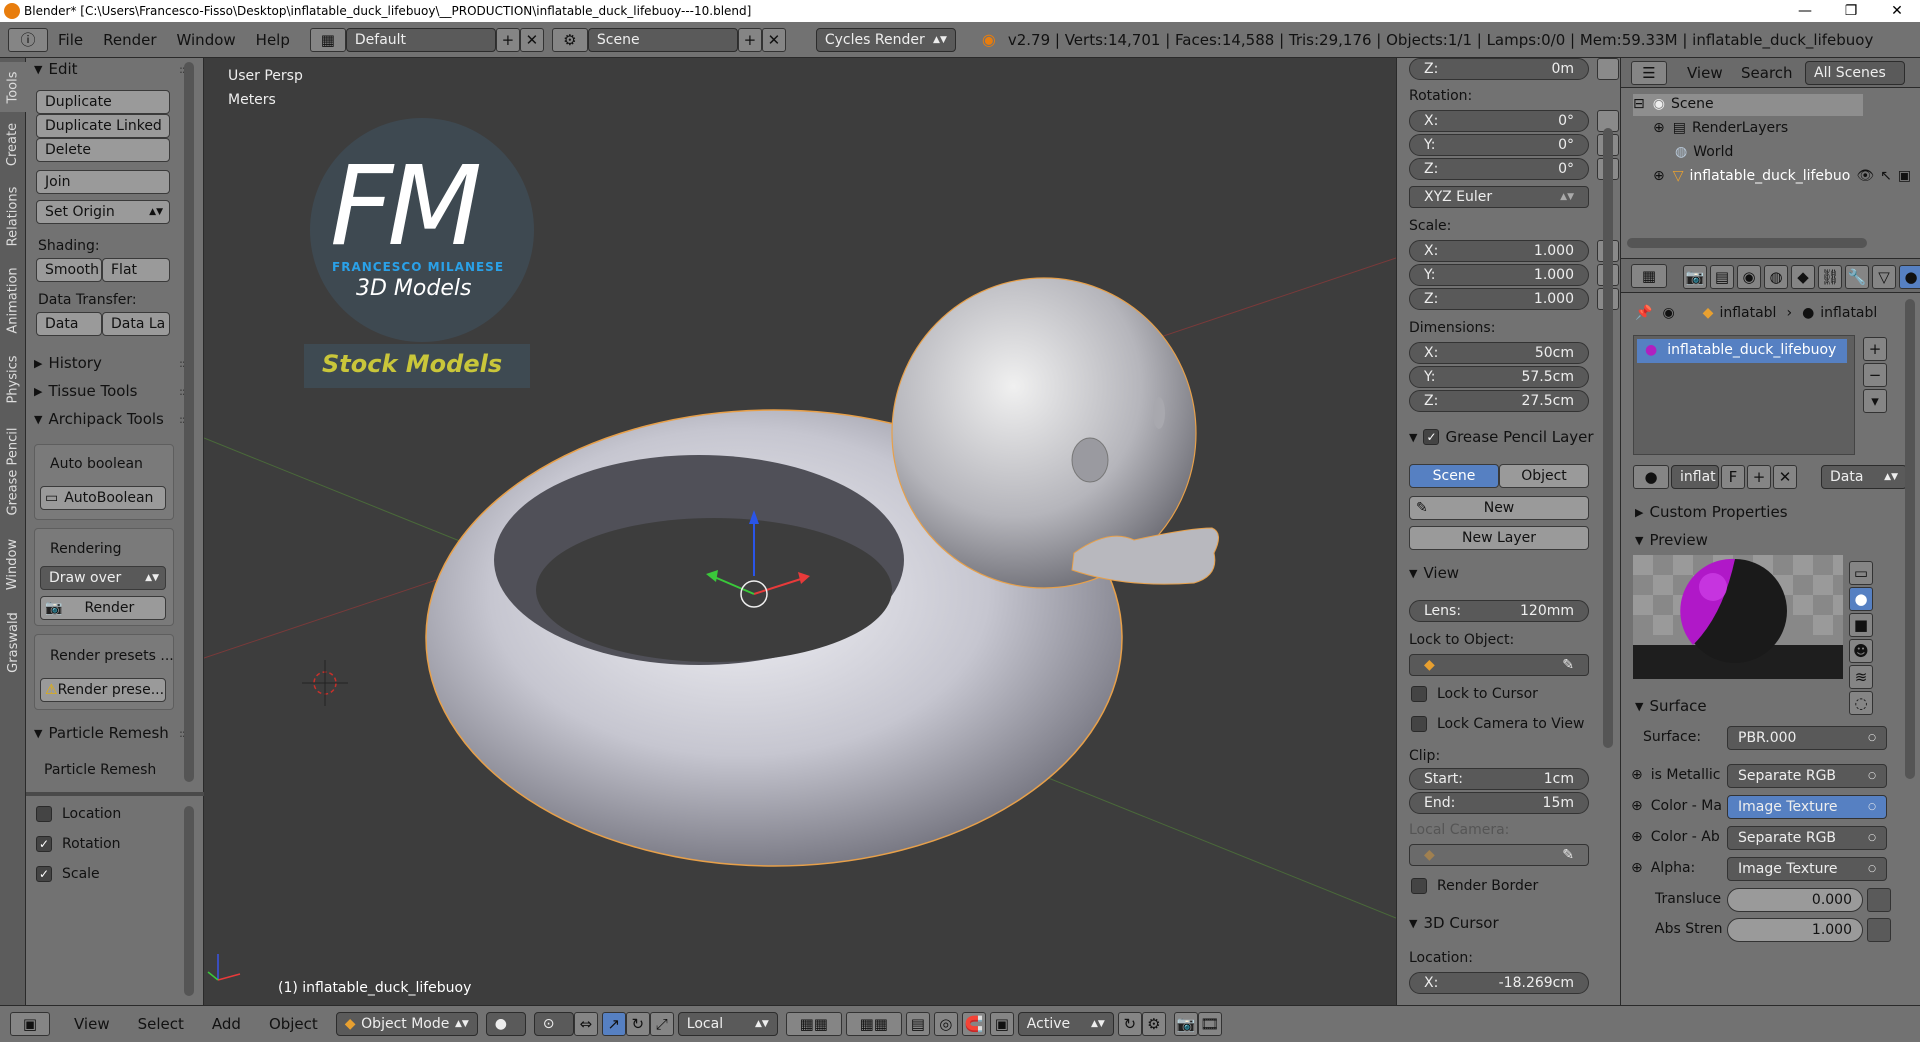 The height and width of the screenshot is (1042, 1920). Describe the element at coordinates (531, 39) in the screenshot. I see `remove-layout-icon: ✕` at that location.